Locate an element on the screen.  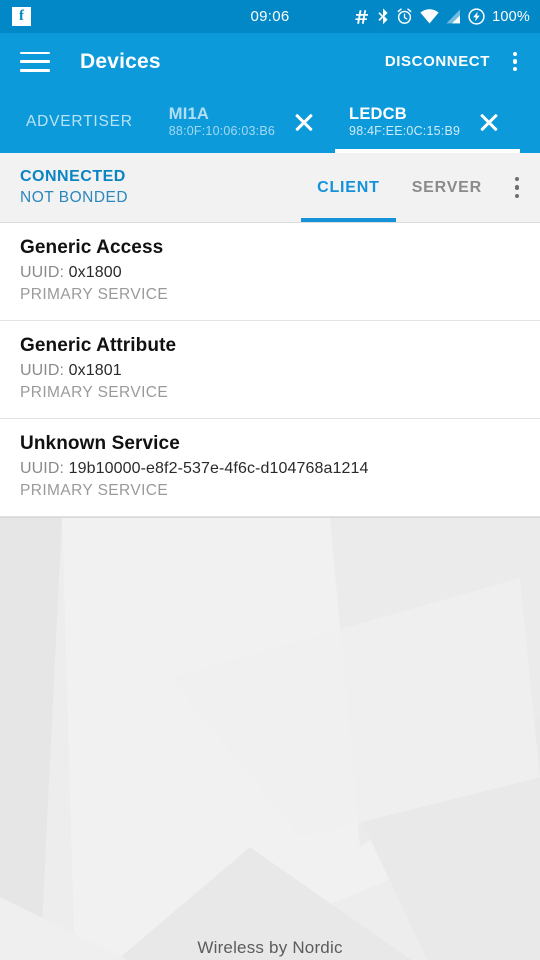
service-uuid: UUID: 0x1800 is located at coordinates (270, 273).